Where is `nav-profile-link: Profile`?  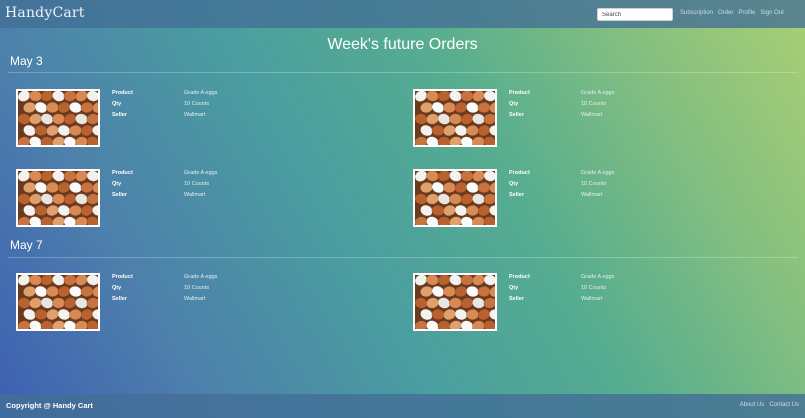 nav-profile-link: Profile is located at coordinates (746, 13).